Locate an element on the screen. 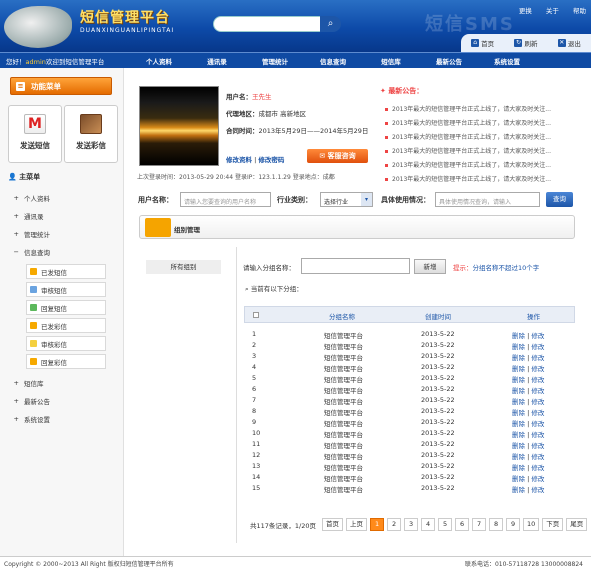  page-button: 4 is located at coordinates (428, 524).